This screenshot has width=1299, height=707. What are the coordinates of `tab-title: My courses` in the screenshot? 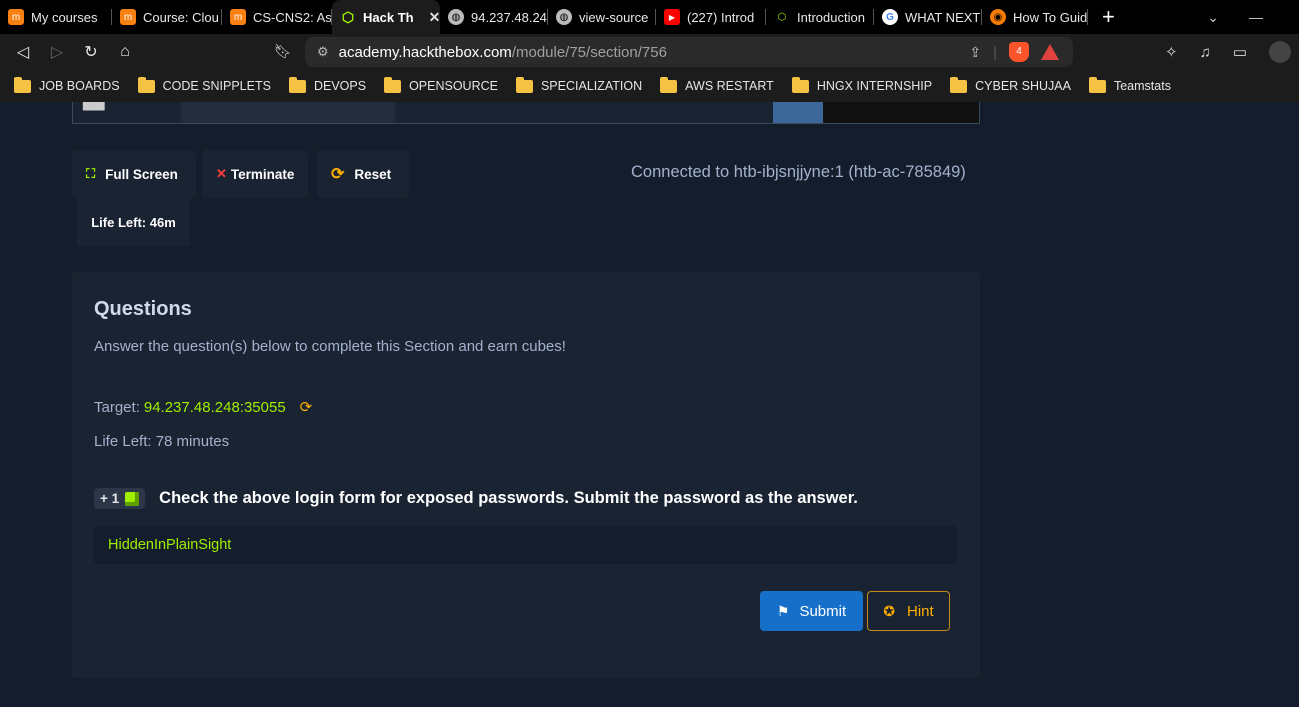 It's located at (64, 17).